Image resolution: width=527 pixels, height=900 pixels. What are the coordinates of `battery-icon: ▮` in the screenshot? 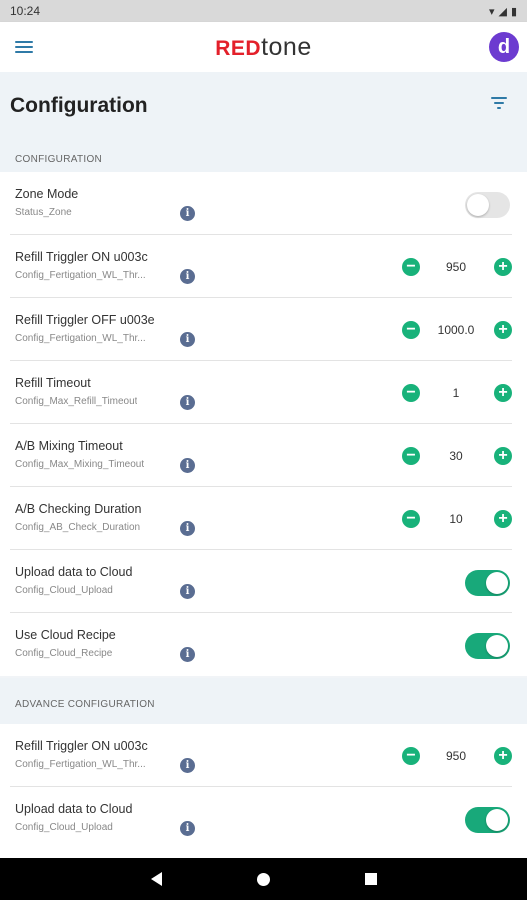 It's located at (513, 11).